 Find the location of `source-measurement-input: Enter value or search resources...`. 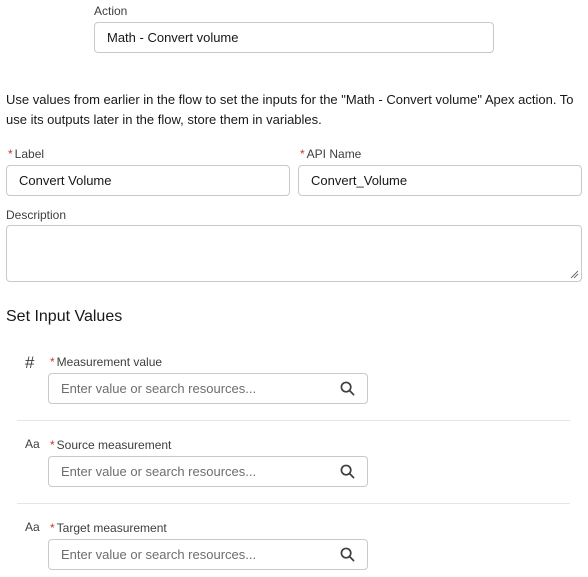

source-measurement-input: Enter value or search resources... is located at coordinates (208, 471).